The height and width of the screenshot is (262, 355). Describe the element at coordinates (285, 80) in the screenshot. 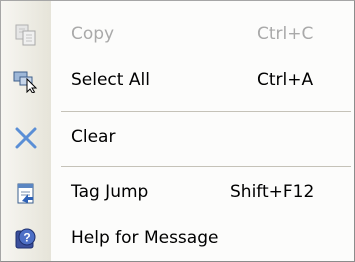

I see `menu-item-shortcut: Ctrl+A` at that location.